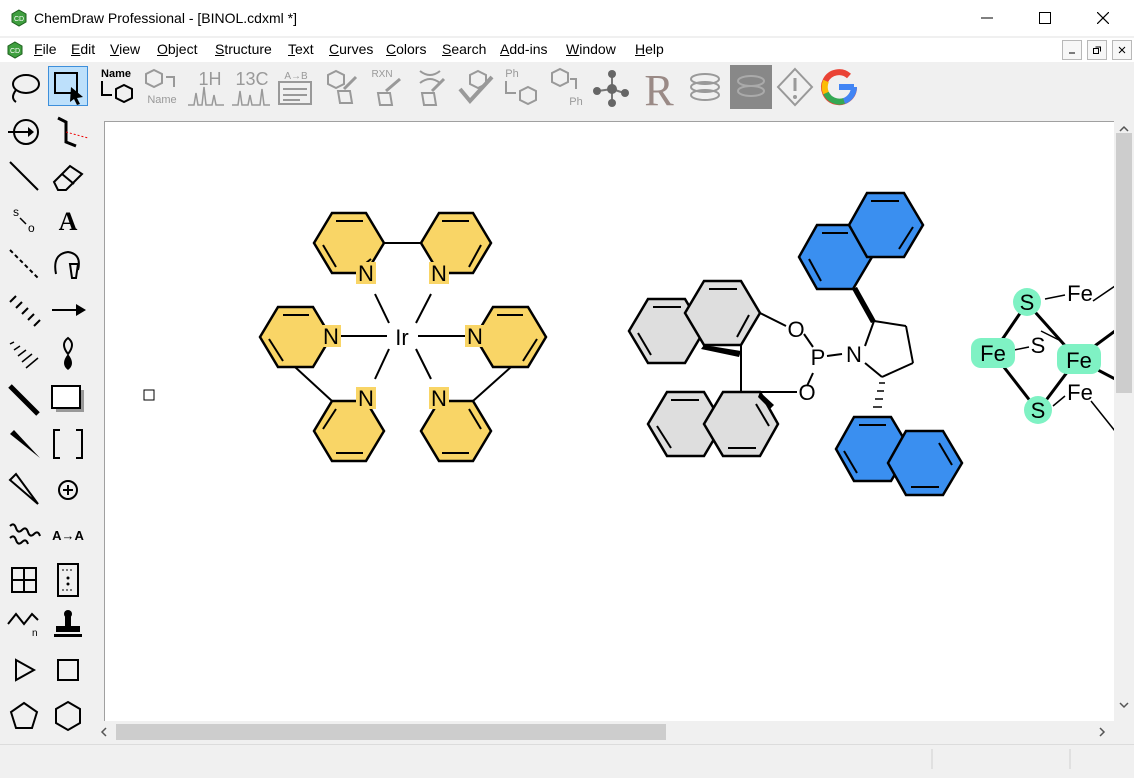 This screenshot has height=778, width=1134. Describe the element at coordinates (751, 87) in the screenshot. I see `grayed-tool-button` at that location.